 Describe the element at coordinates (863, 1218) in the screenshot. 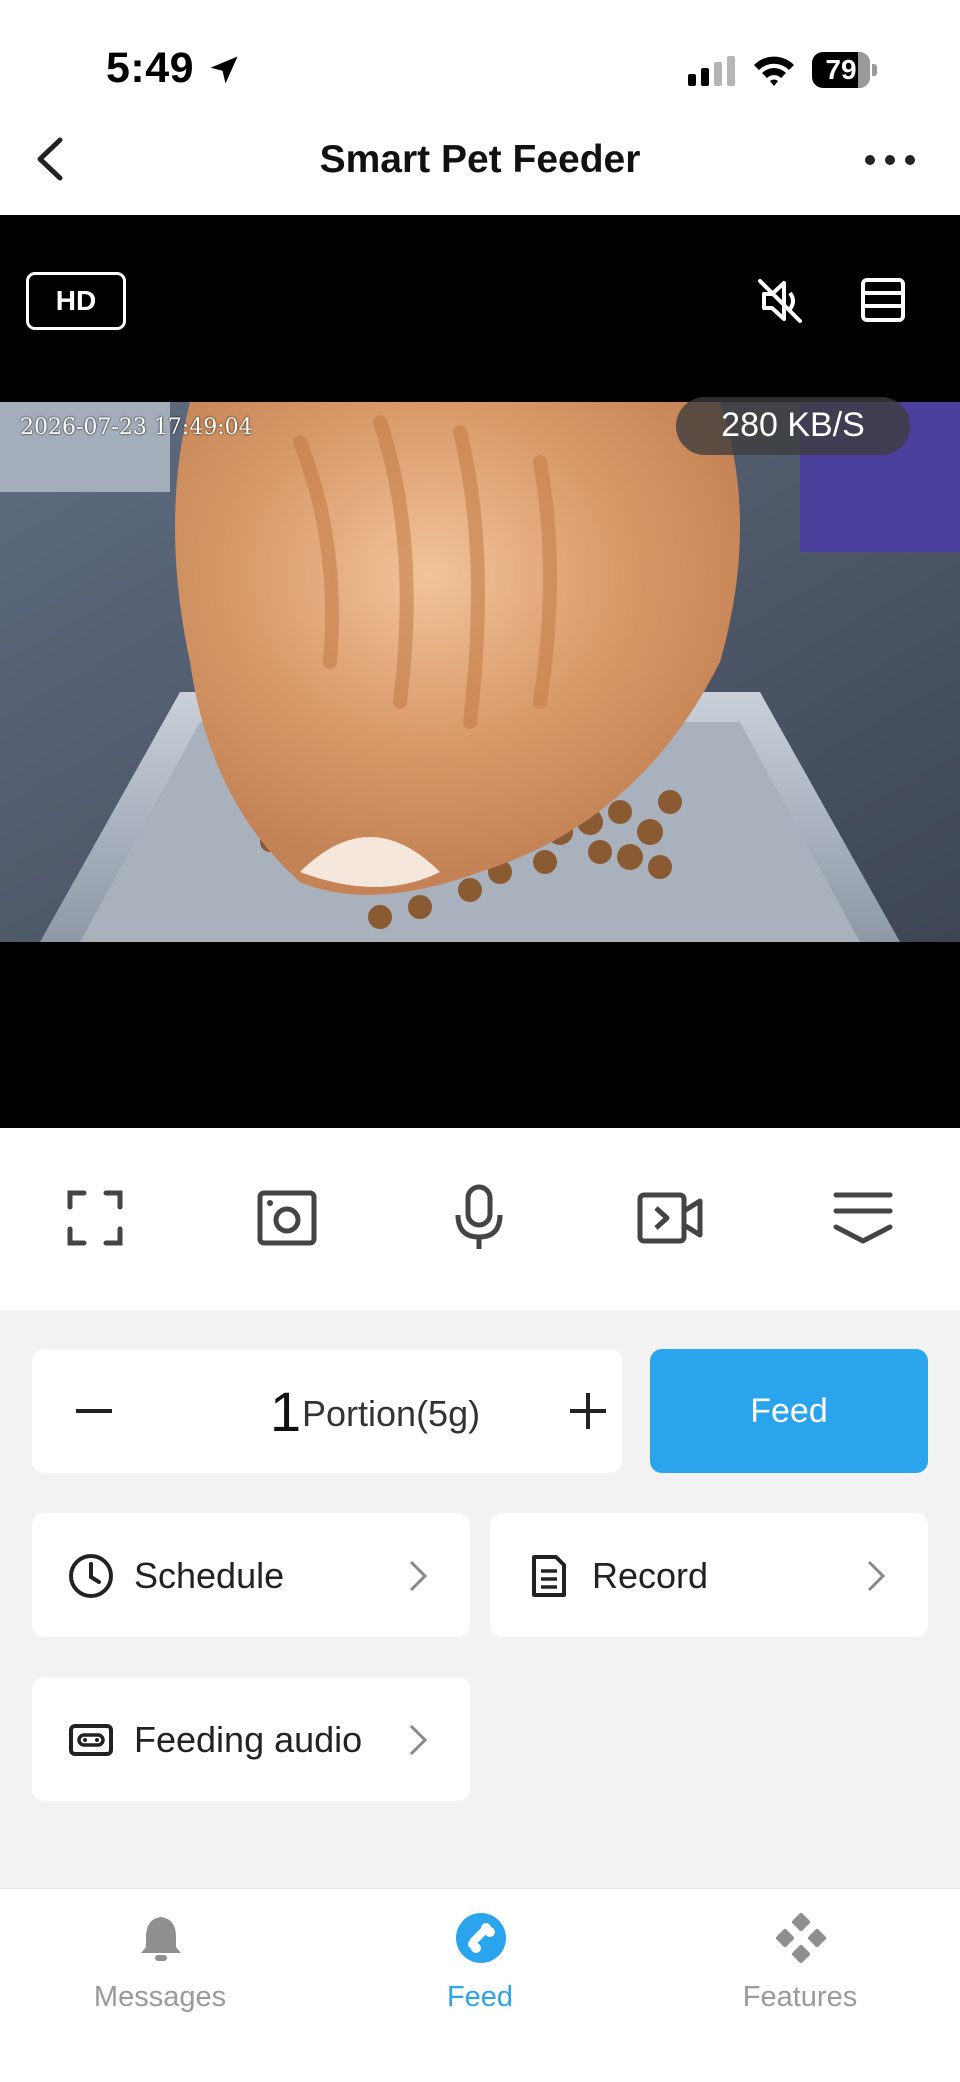

I see `collapse-panel-icon` at that location.